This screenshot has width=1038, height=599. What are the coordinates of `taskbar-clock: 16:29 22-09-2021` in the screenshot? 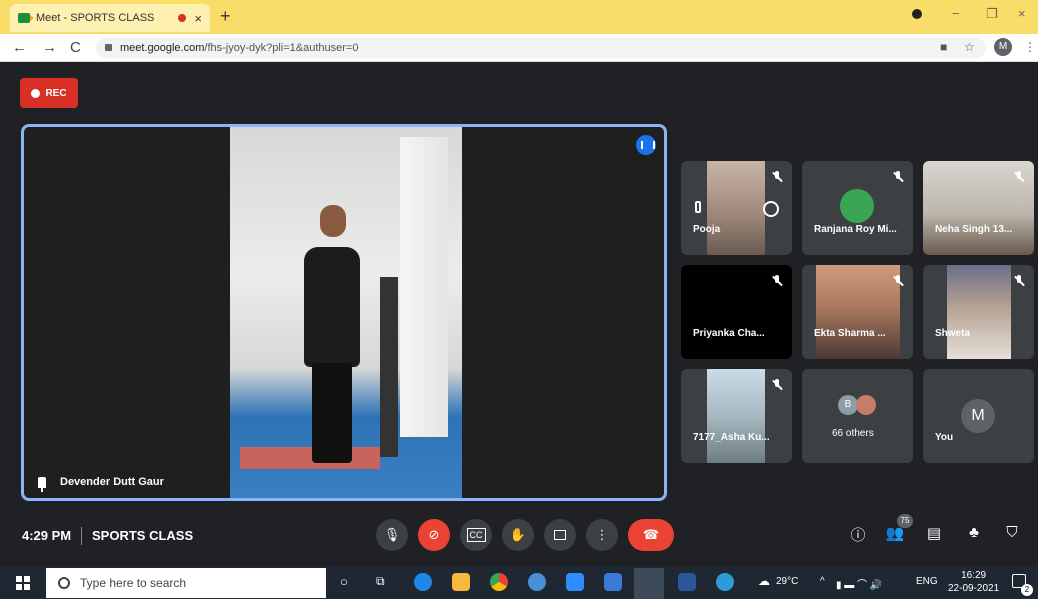 It's located at (973, 582).